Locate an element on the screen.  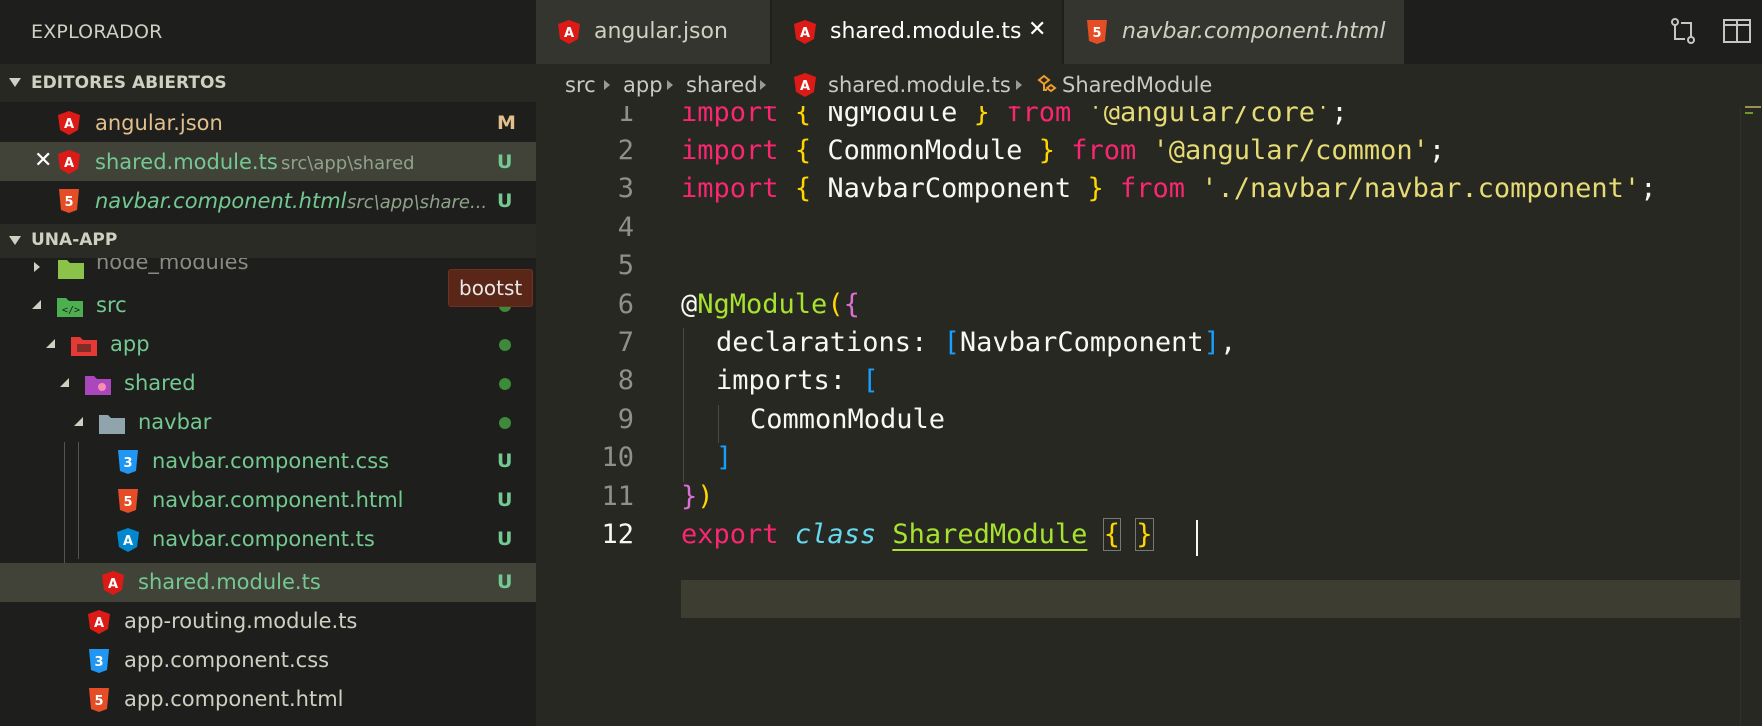
breadcrumb-item: shared is located at coordinates (722, 85).